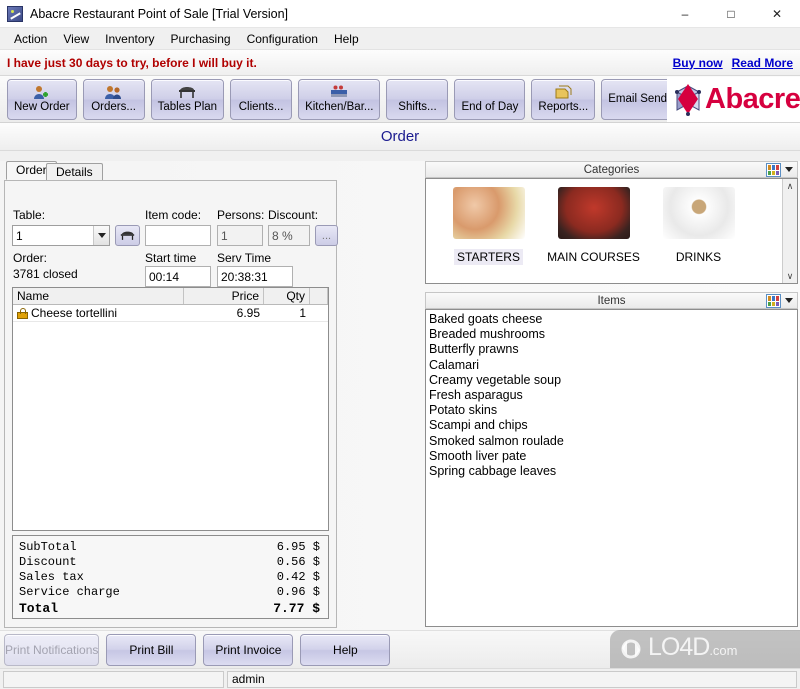 The width and height of the screenshot is (800, 689). What do you see at coordinates (52, 649) in the screenshot?
I see `print-notifications-button: Print Notifications` at bounding box center [52, 649].